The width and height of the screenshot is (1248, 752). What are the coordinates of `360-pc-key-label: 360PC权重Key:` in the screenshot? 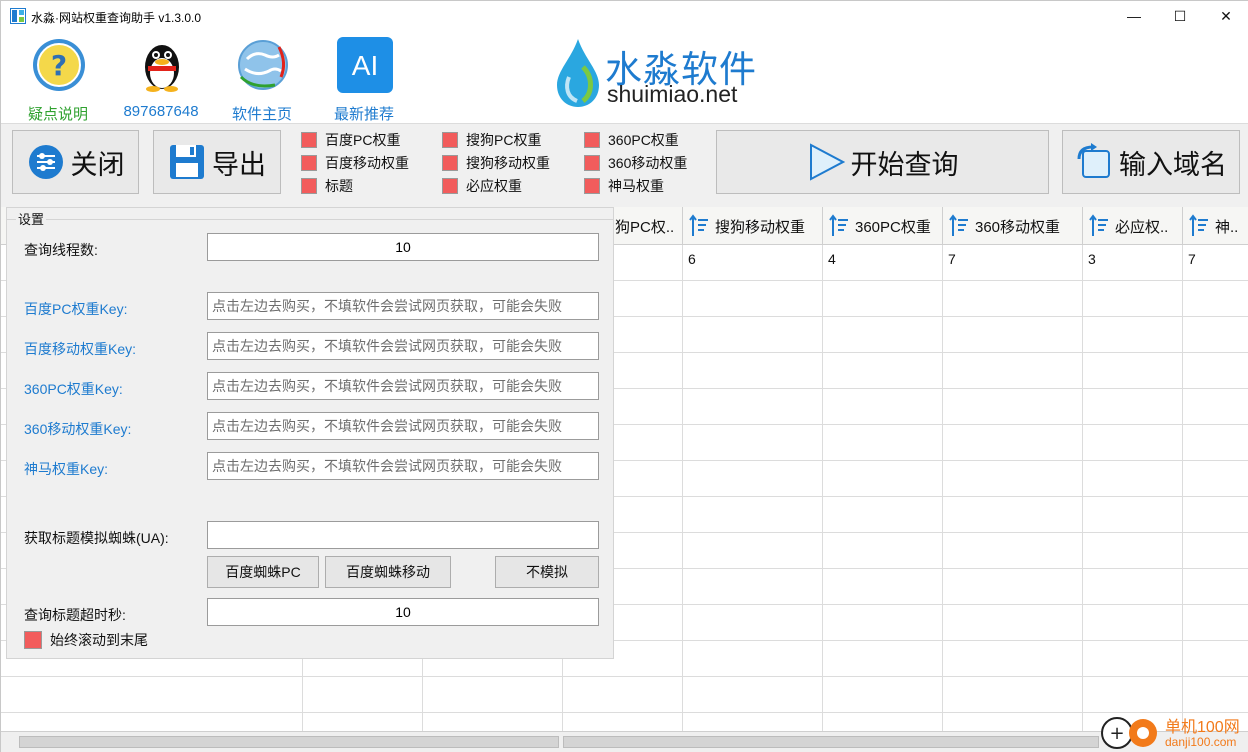 It's located at (73, 389).